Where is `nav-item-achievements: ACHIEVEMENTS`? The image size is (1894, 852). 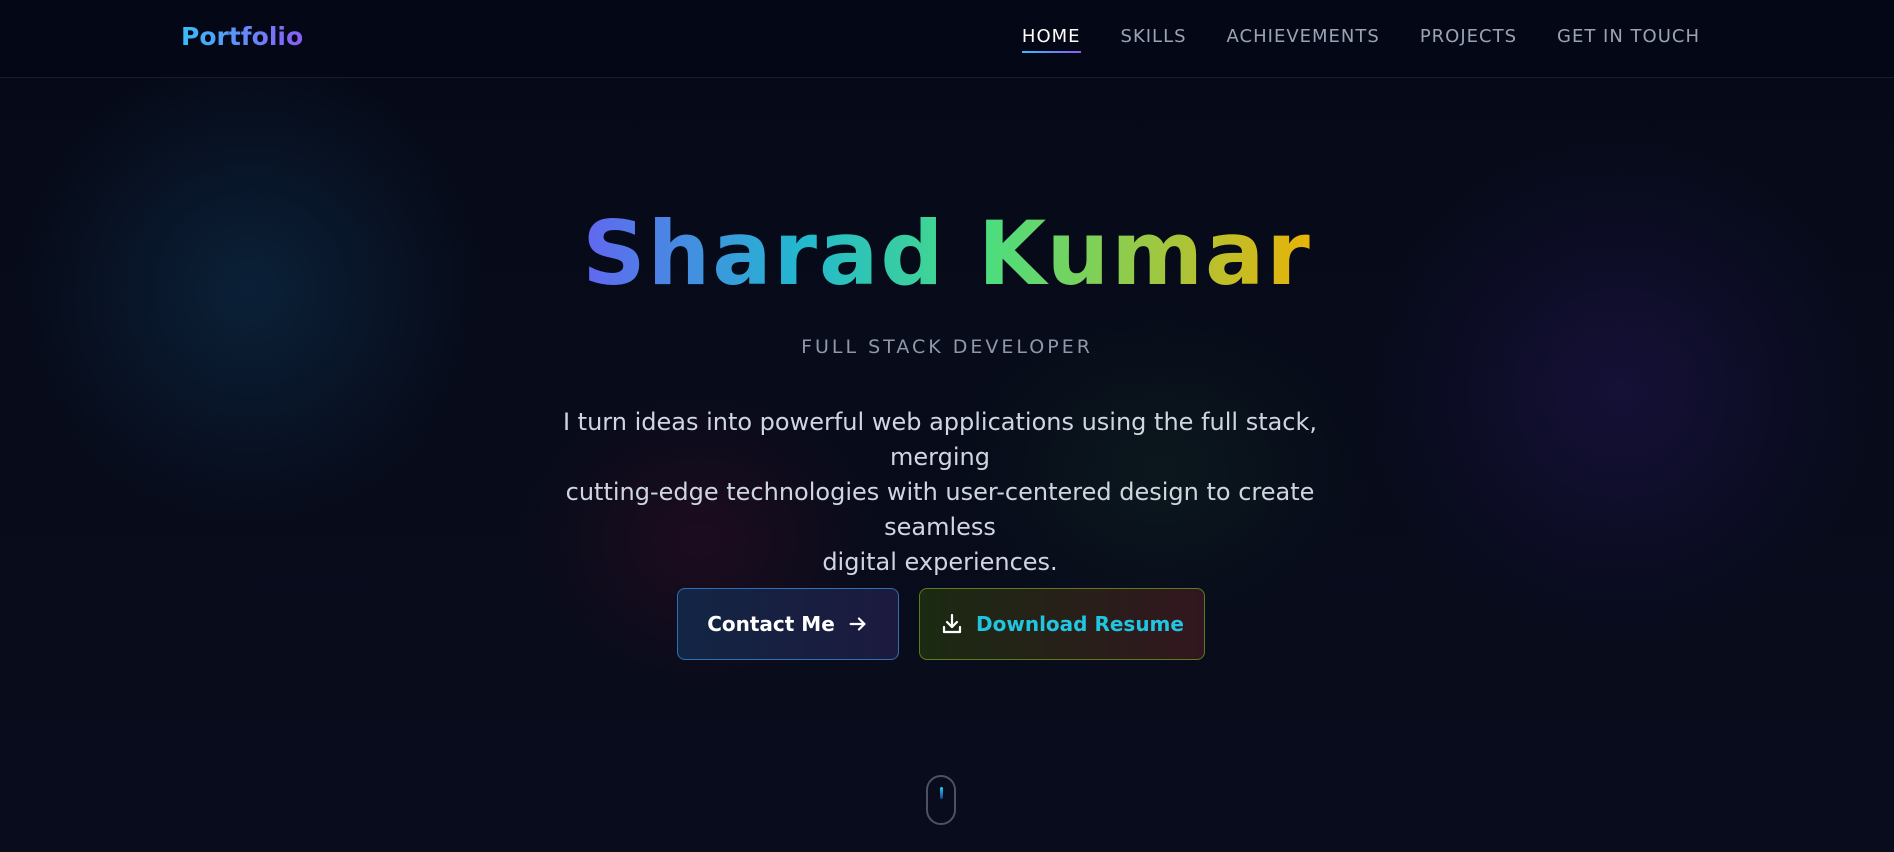
nav-item-achievements: ACHIEVEMENTS is located at coordinates (1303, 36).